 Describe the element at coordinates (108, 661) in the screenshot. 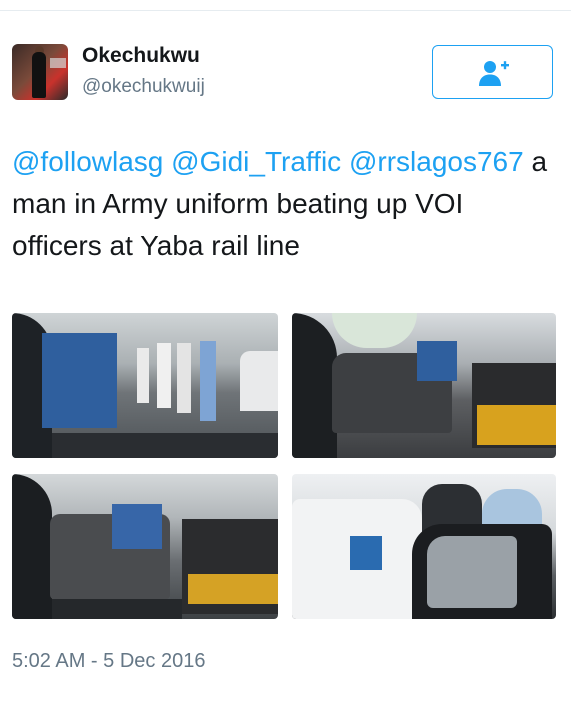

I see `tweet-timestamp: 5:02 AM - 5 Dec 2016` at that location.